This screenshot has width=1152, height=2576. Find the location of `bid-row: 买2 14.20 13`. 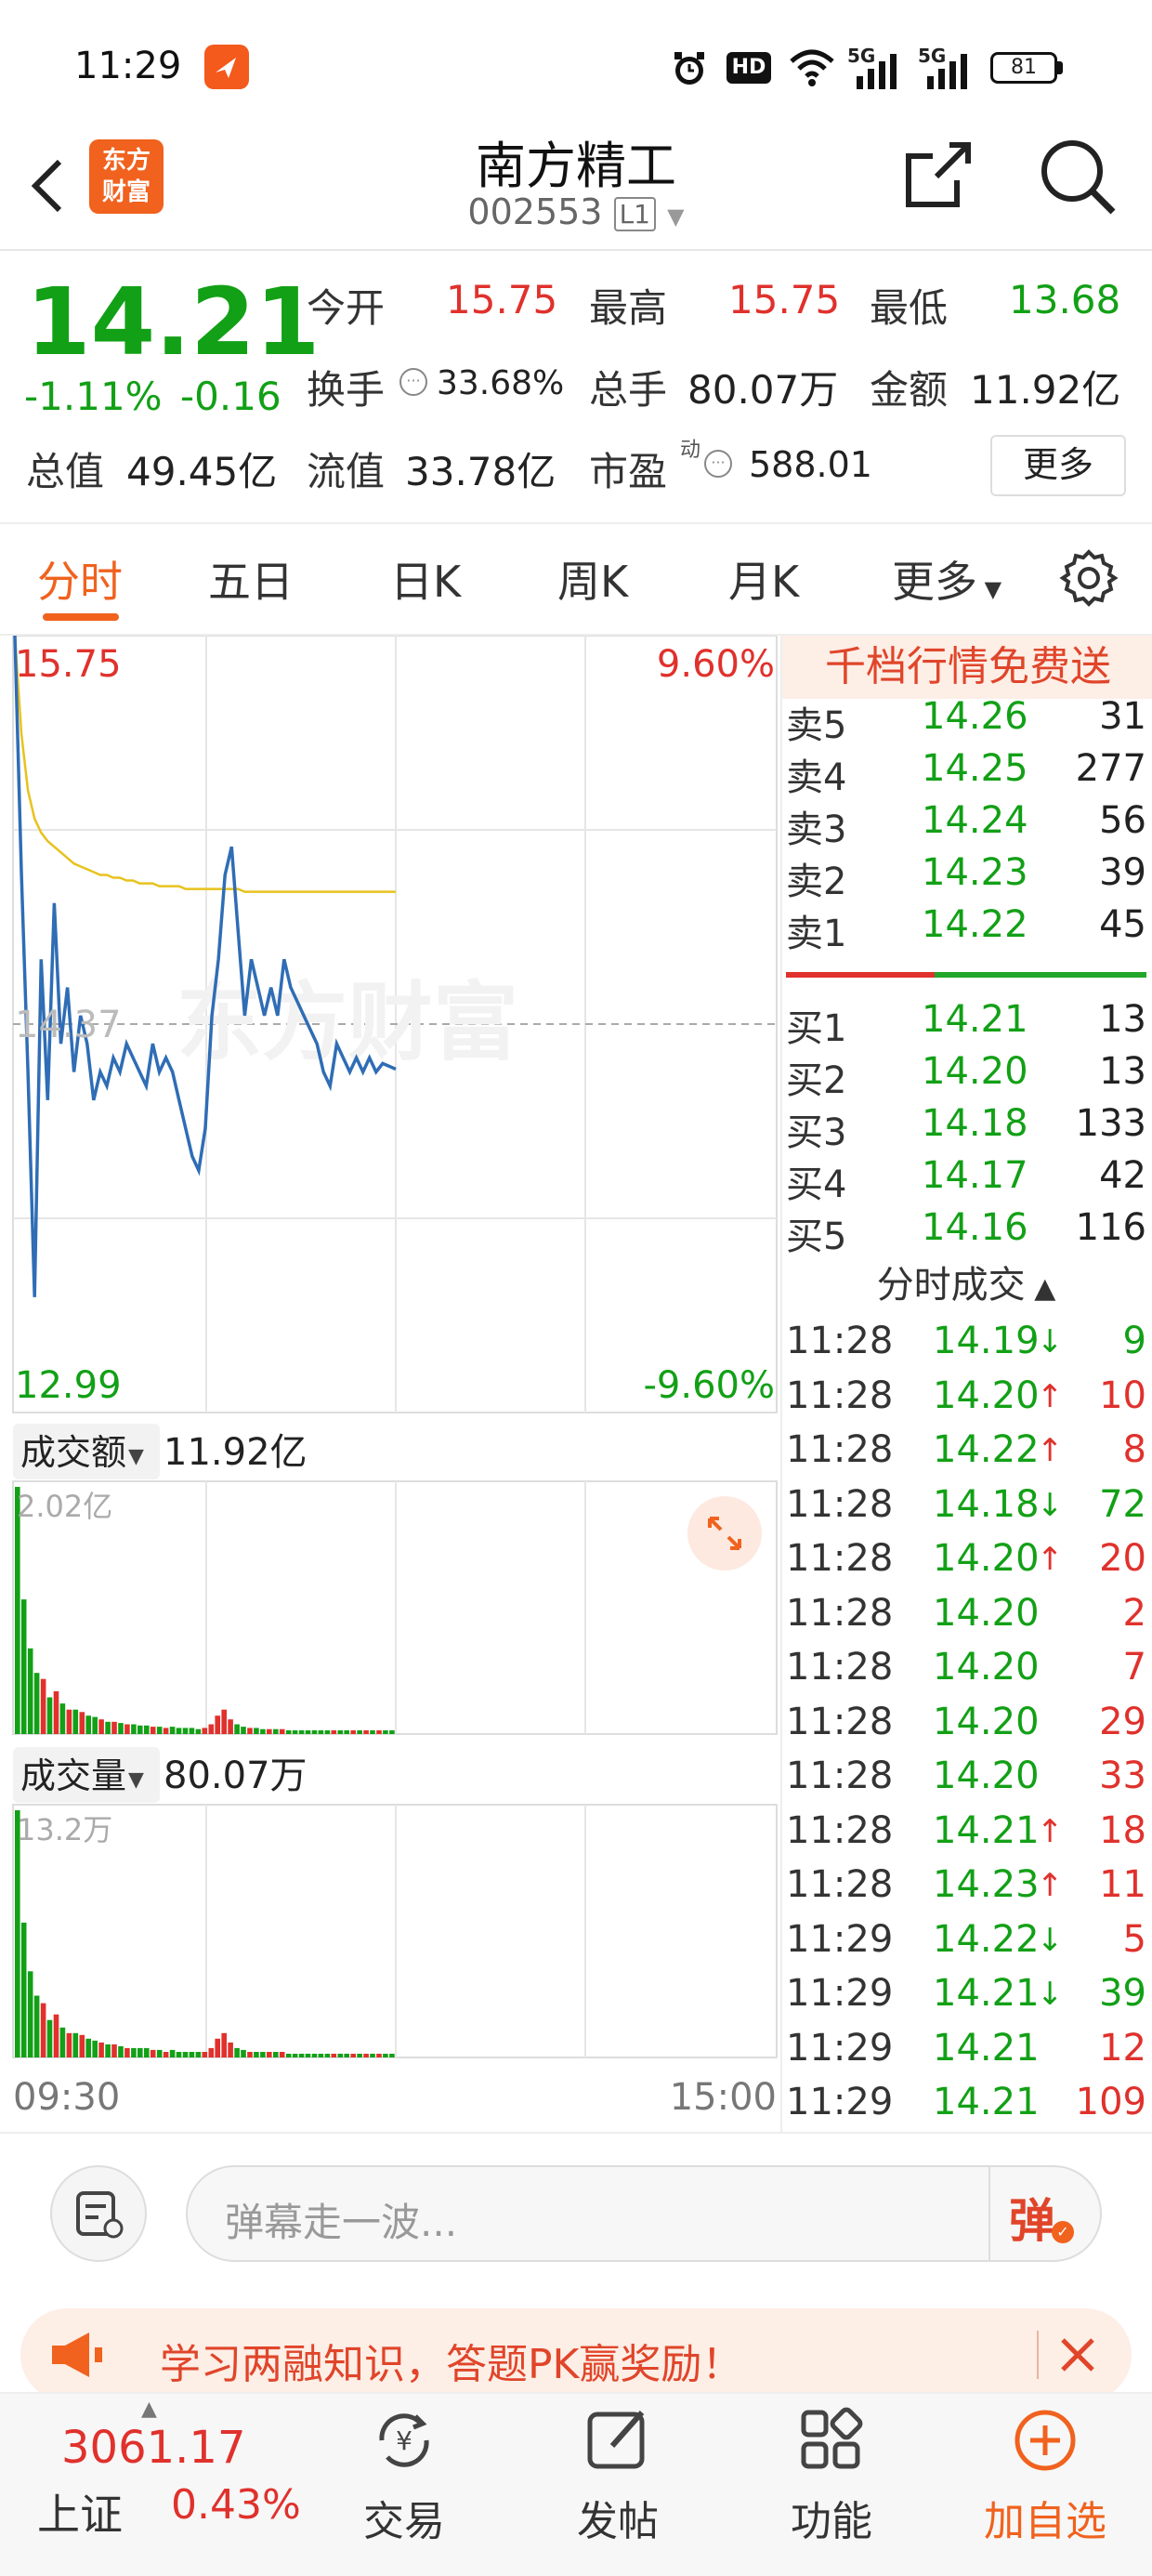

bid-row: 买2 14.20 13 is located at coordinates (966, 1076).